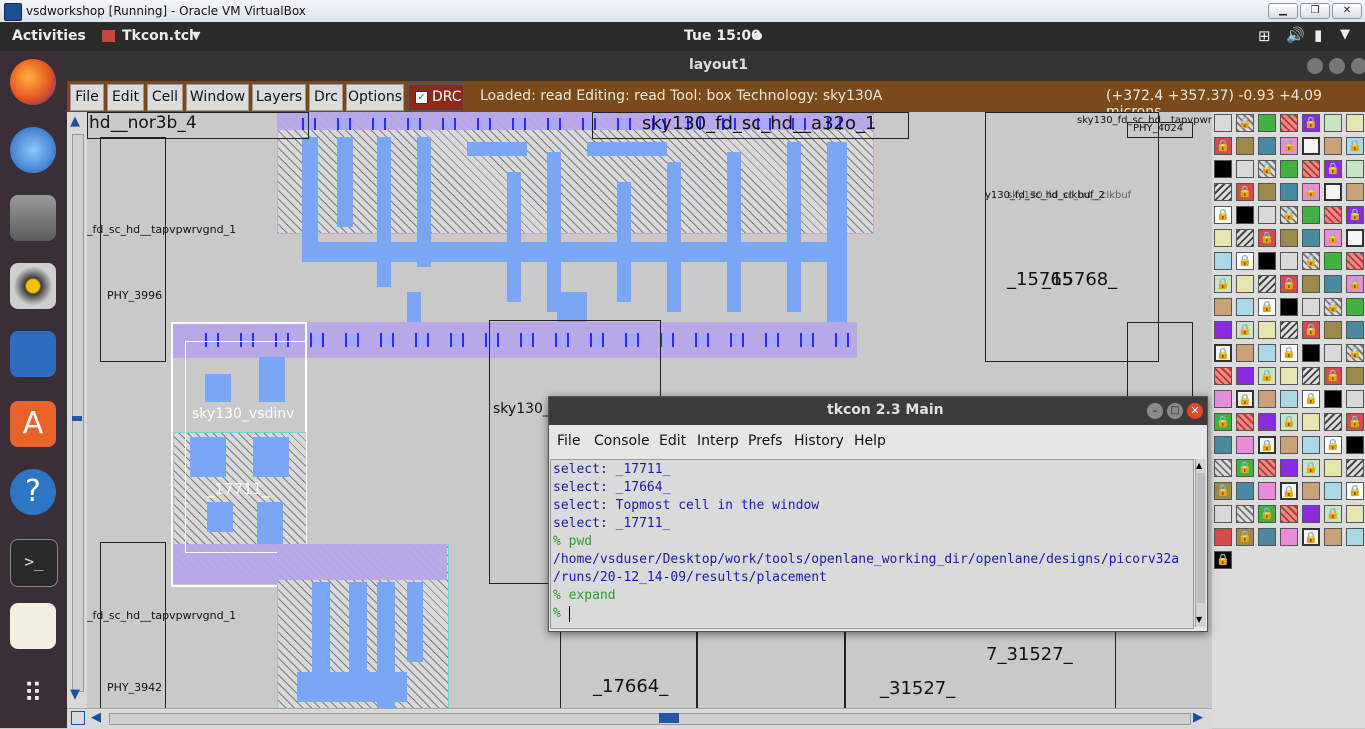 The width and height of the screenshot is (1365, 729). I want to click on firefox-icon, so click(33, 82).